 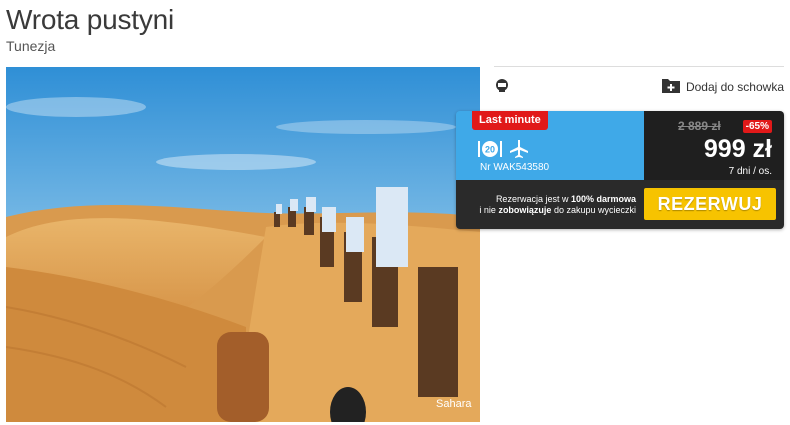 I want to click on current-price: 999 zł, so click(x=737, y=149).